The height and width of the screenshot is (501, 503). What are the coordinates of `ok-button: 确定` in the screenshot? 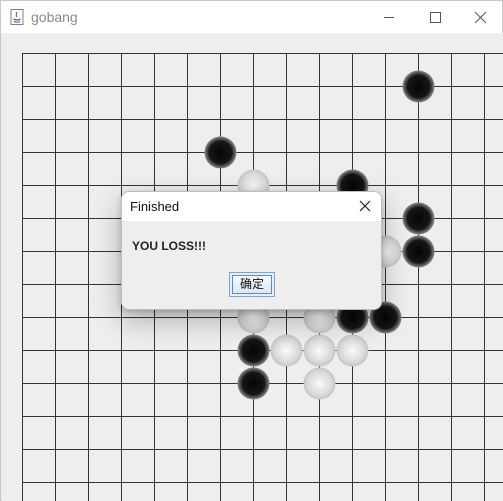 It's located at (252, 284).